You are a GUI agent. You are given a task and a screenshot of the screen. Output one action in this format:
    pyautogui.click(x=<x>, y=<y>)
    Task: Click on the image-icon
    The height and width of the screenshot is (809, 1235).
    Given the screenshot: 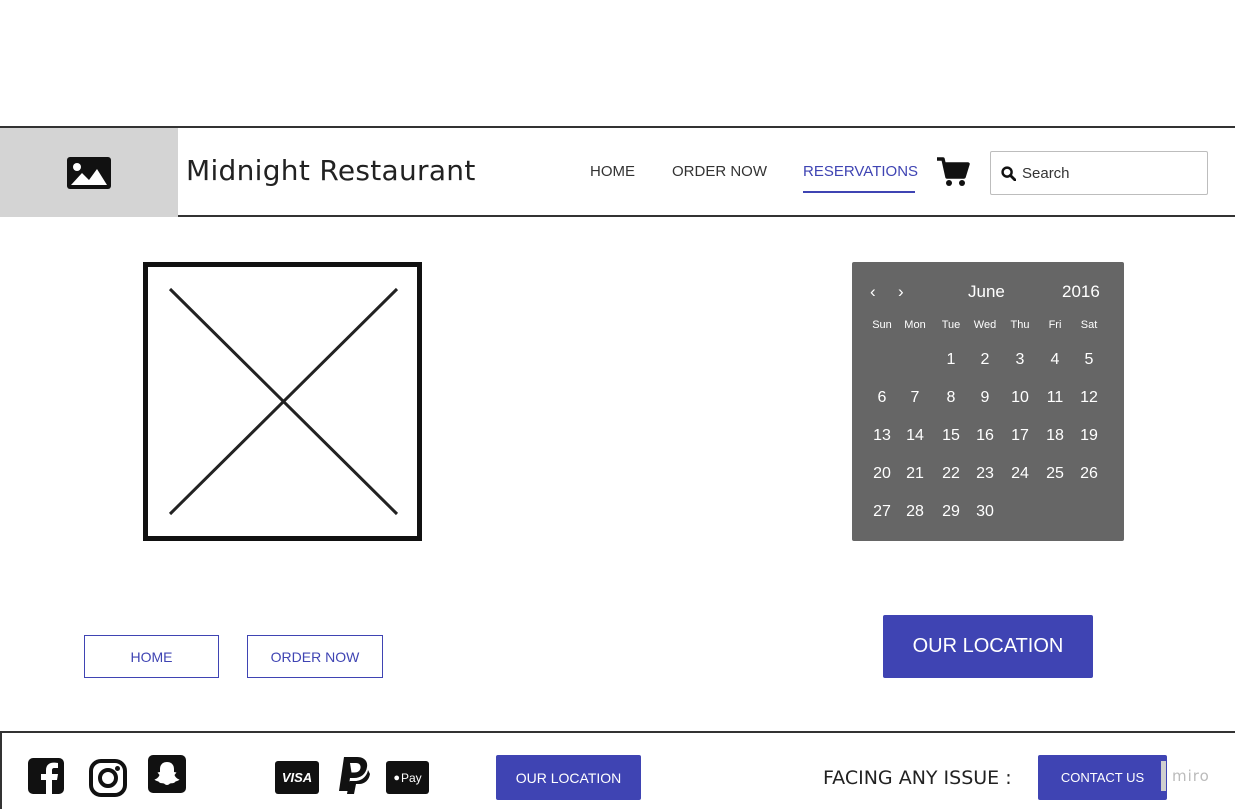 What is the action you would take?
    pyautogui.click(x=89, y=172)
    